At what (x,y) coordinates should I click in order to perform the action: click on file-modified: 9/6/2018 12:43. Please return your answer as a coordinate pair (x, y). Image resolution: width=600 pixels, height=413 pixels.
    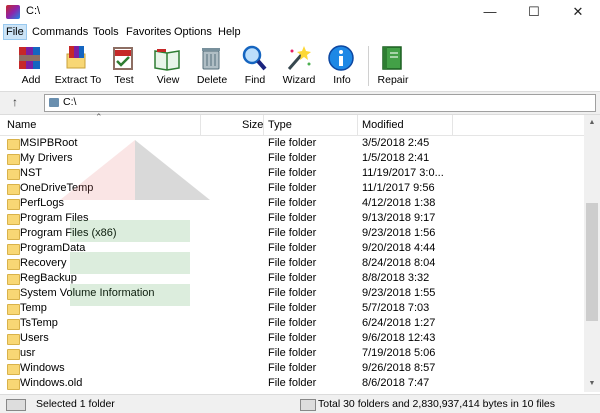
    Looking at the image, I should click on (399, 338).